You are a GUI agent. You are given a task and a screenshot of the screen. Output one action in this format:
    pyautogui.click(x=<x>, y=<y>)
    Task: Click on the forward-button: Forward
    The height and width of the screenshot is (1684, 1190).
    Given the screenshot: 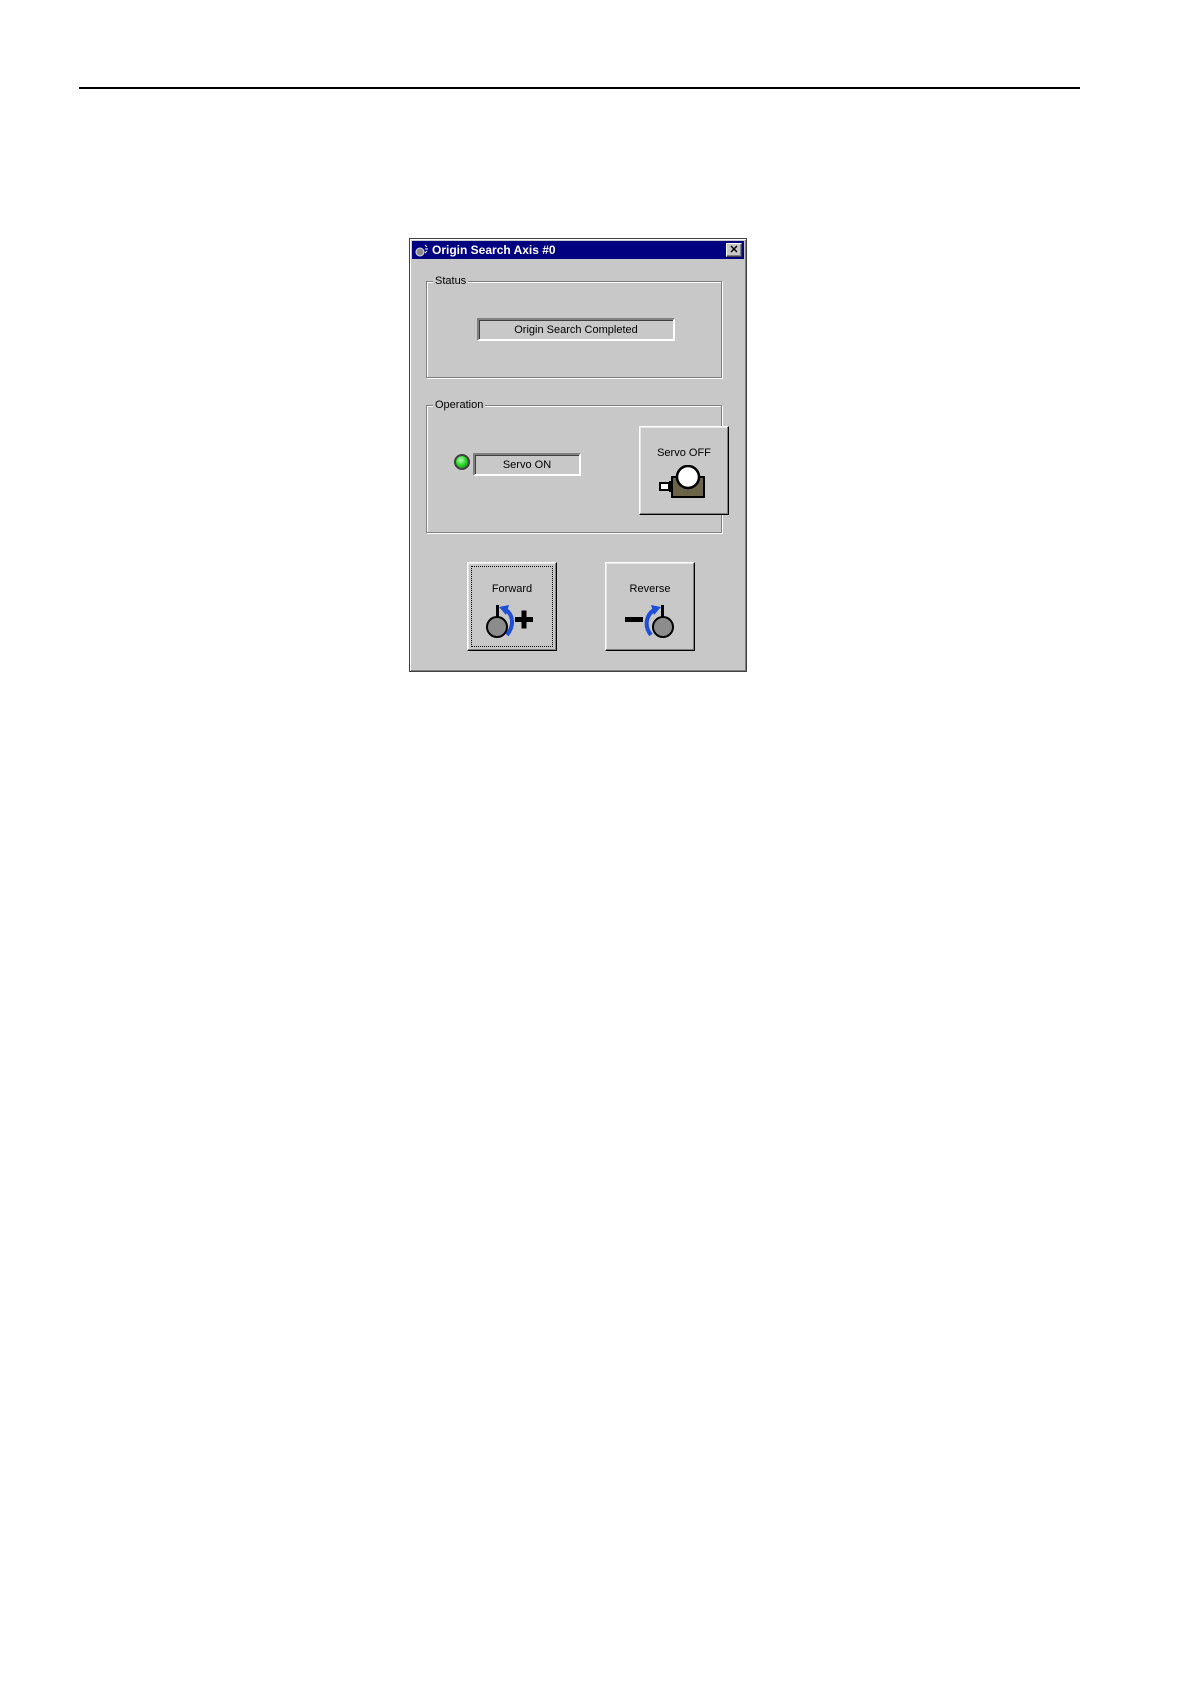 What is the action you would take?
    pyautogui.click(x=512, y=606)
    